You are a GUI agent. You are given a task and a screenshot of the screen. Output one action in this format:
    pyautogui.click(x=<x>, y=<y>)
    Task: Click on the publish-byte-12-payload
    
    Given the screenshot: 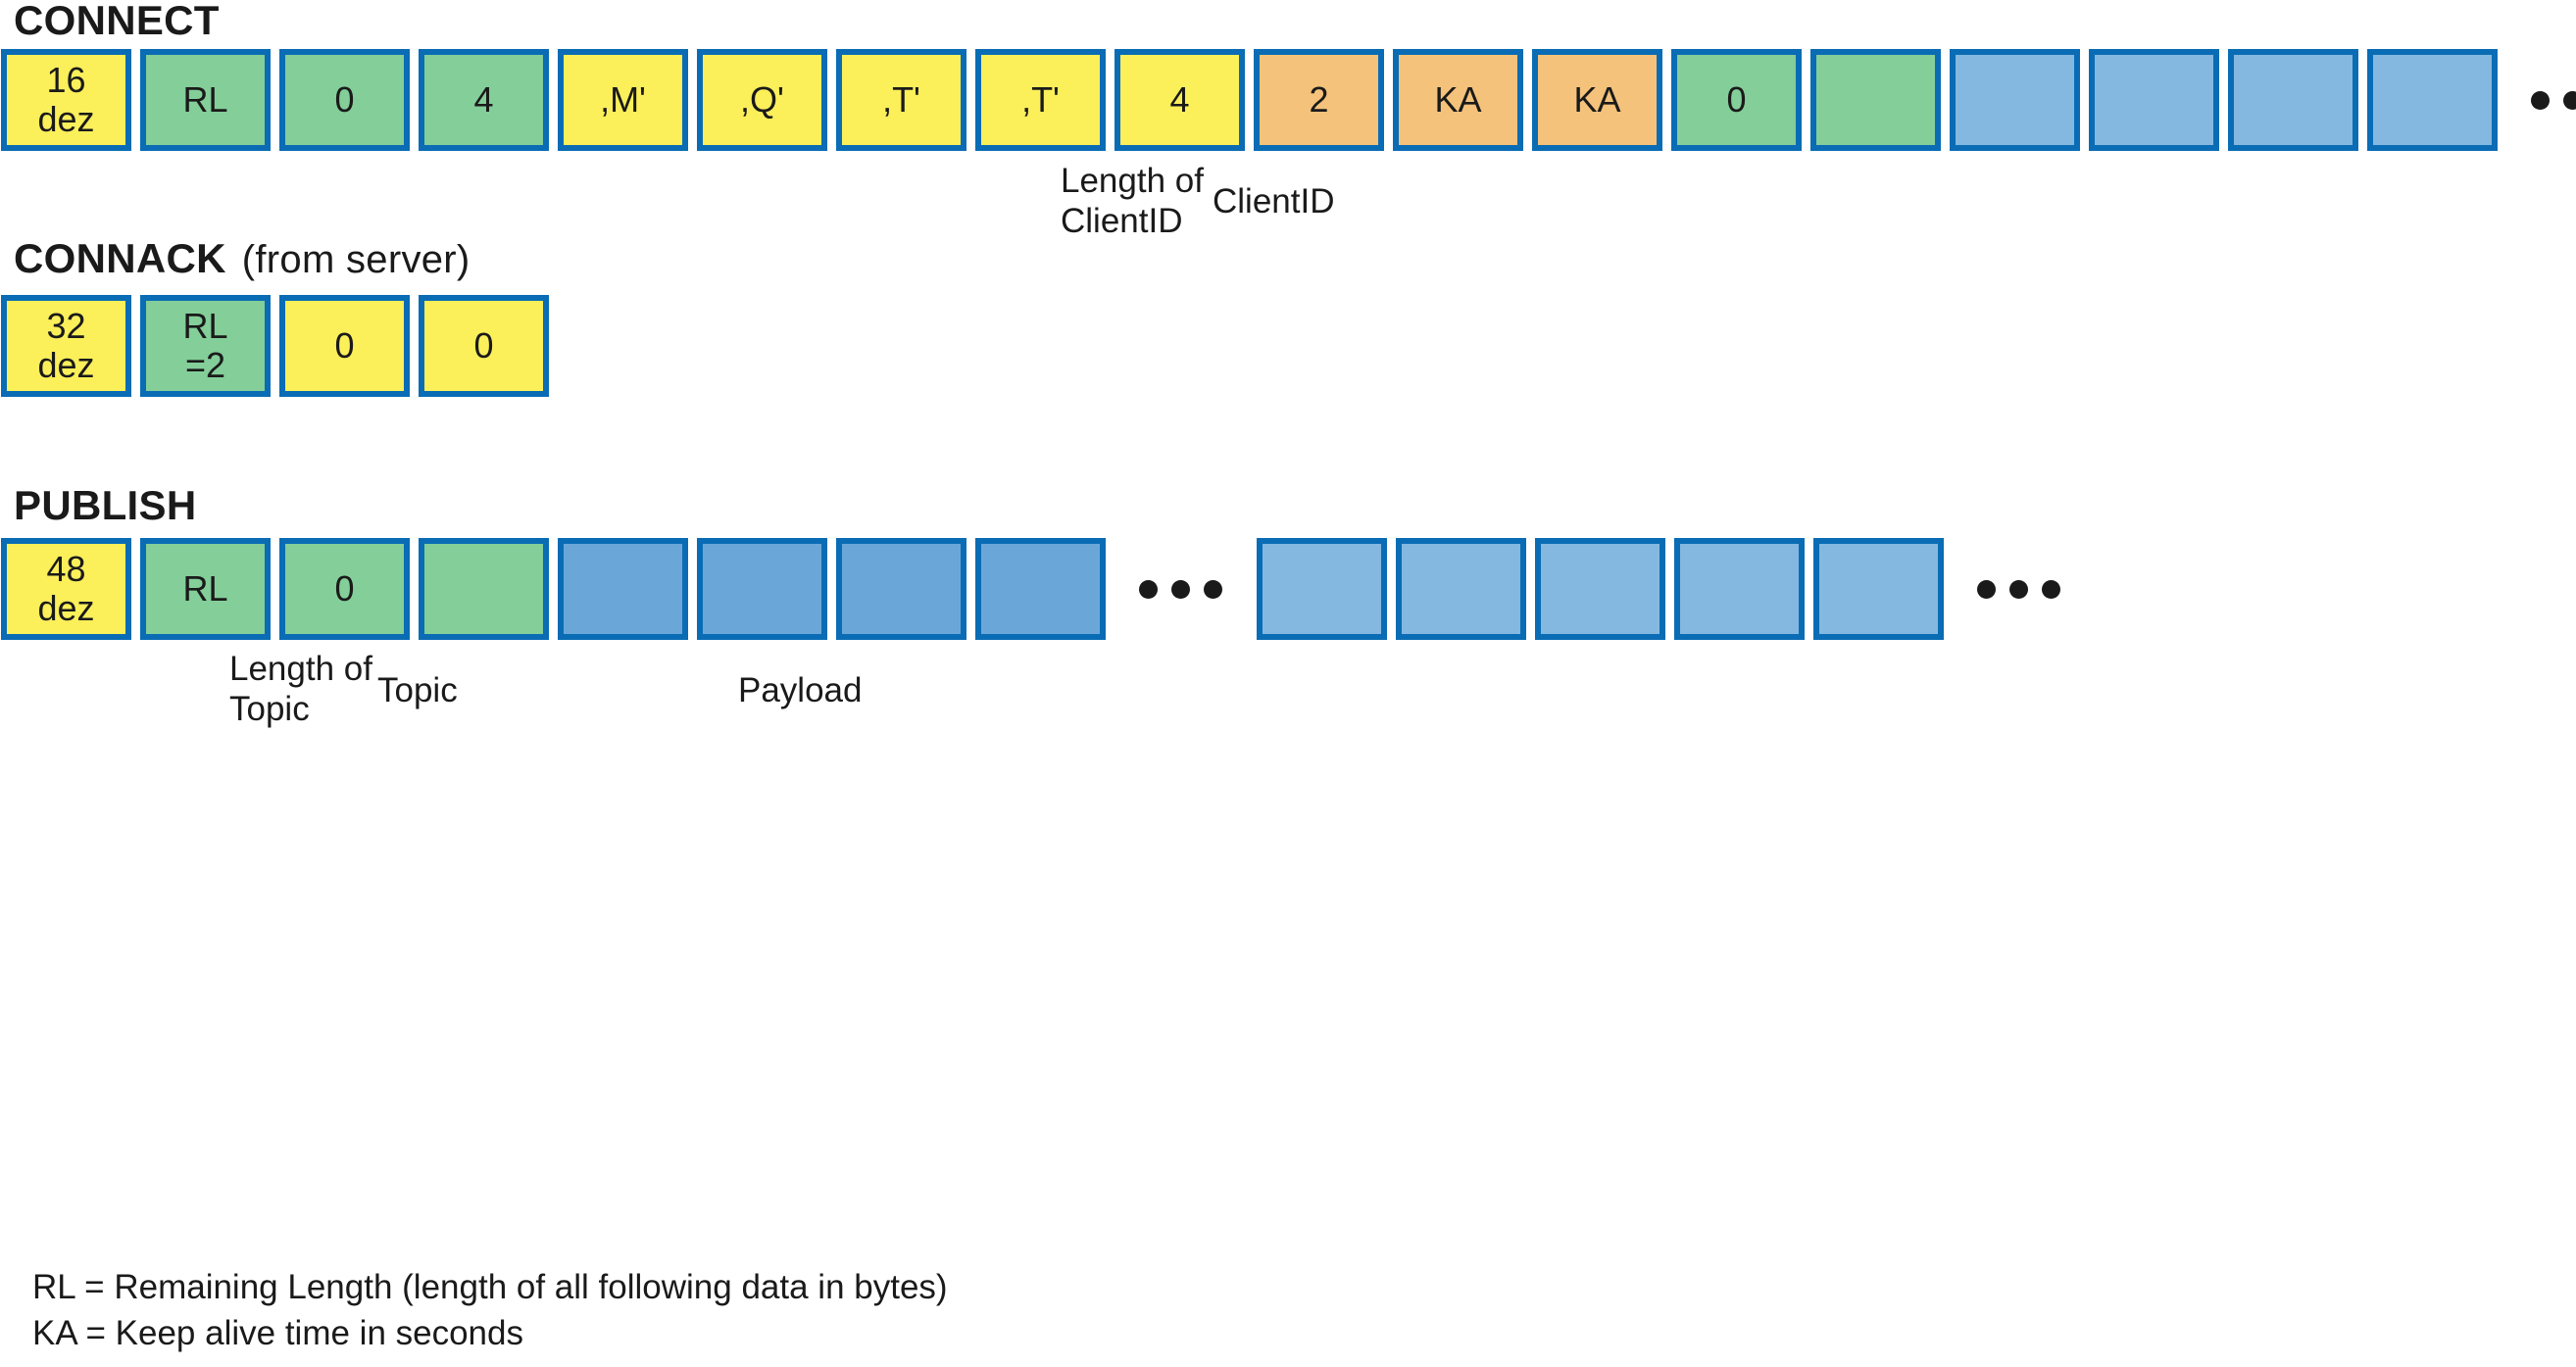 What is the action you would take?
    pyautogui.click(x=1878, y=589)
    